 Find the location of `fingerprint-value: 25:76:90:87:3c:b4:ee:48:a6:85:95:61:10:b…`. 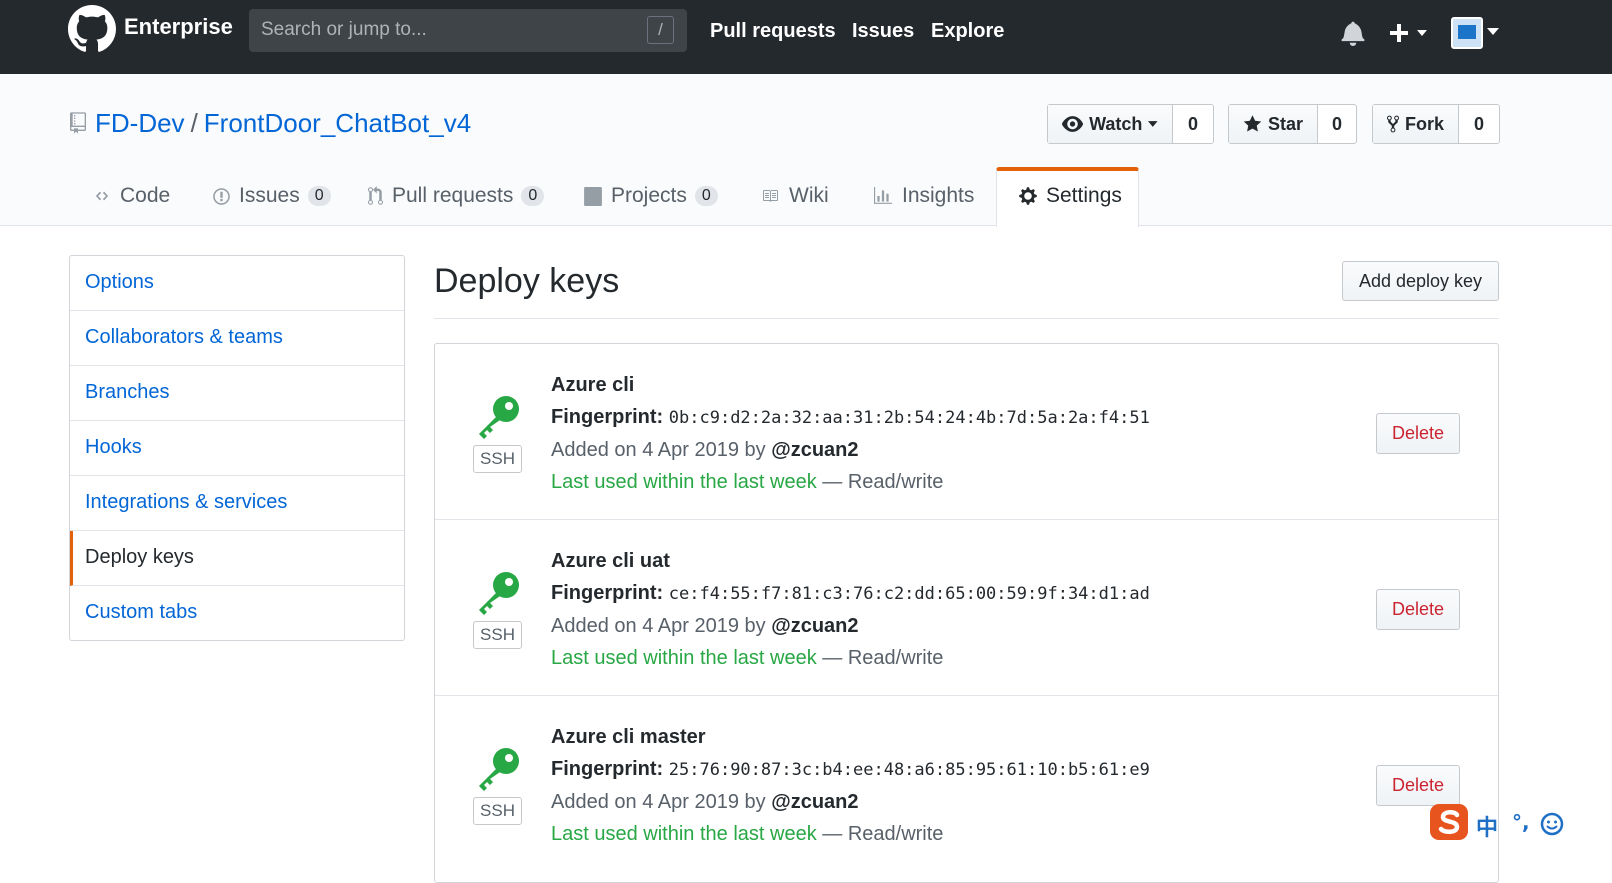

fingerprint-value: 25:76:90:87:3c:b4:ee:48:a6:85:95:61:10:b… is located at coordinates (909, 770).